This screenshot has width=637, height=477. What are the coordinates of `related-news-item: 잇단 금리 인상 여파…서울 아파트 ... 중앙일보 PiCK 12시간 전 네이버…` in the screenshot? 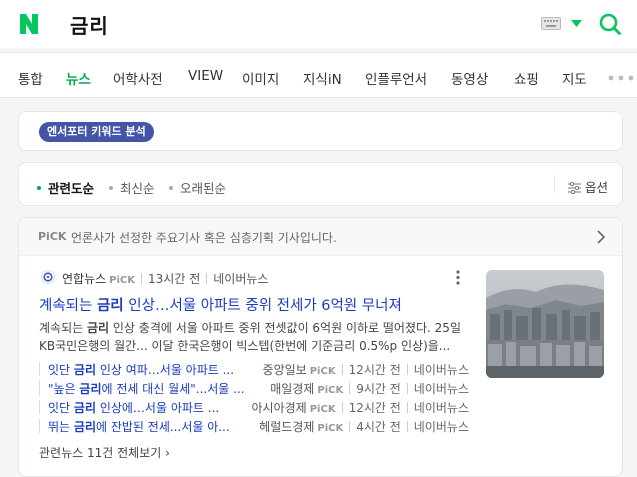 It's located at (254, 369).